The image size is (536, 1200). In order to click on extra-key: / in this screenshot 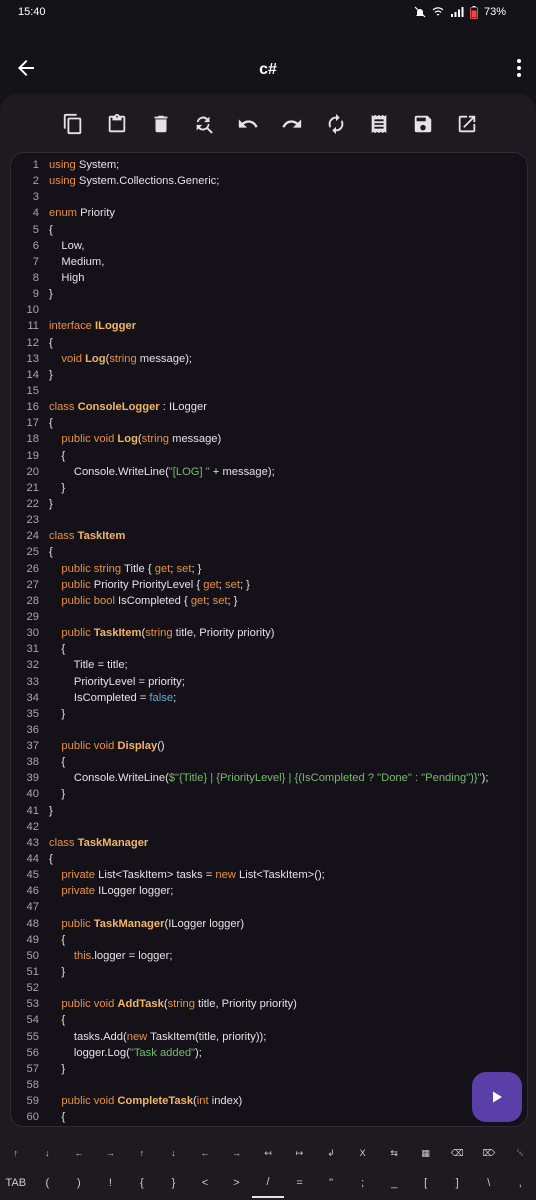, I will do `click(268, 1183)`.